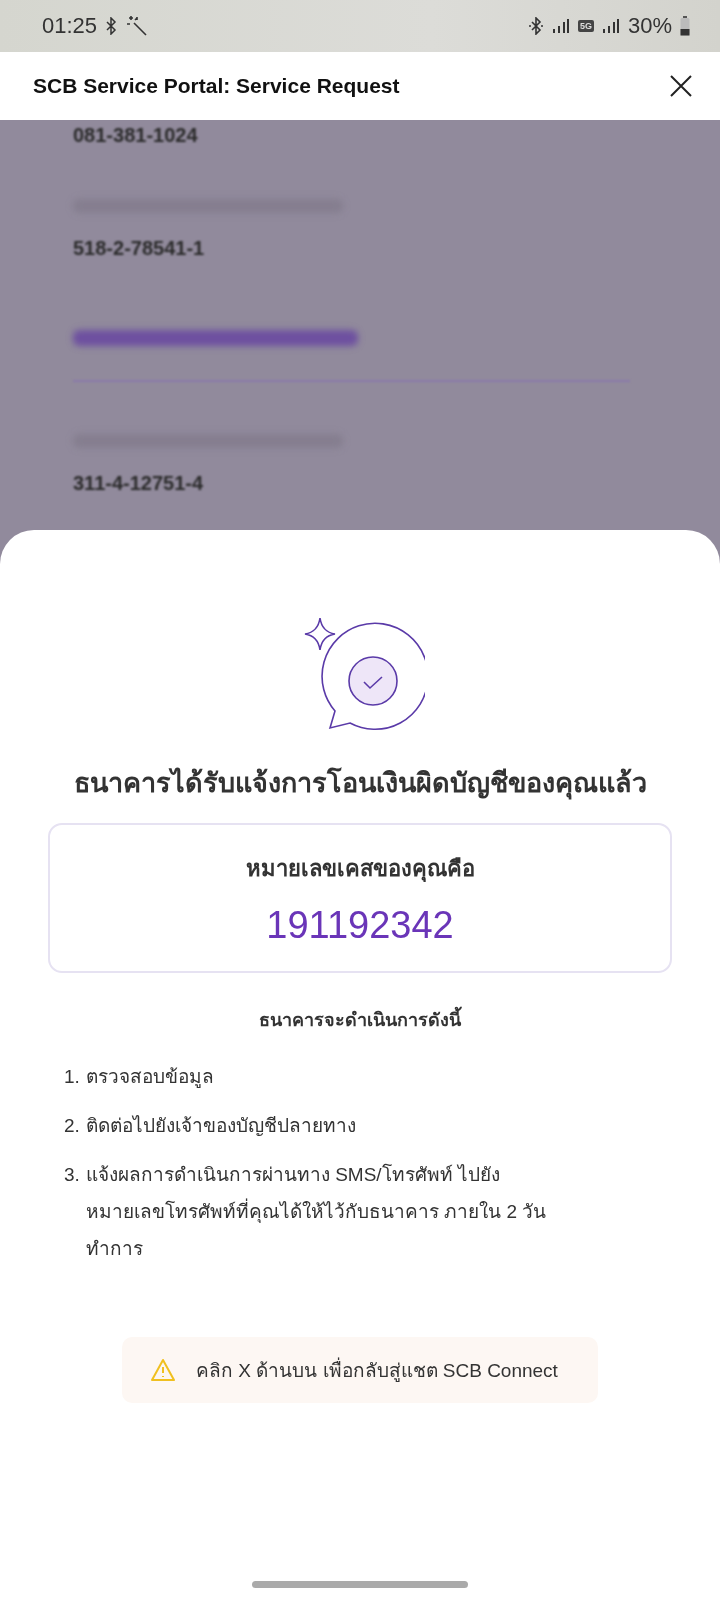 Image resolution: width=720 pixels, height=1600 pixels. What do you see at coordinates (681, 86) in the screenshot?
I see `close-icon` at bounding box center [681, 86].